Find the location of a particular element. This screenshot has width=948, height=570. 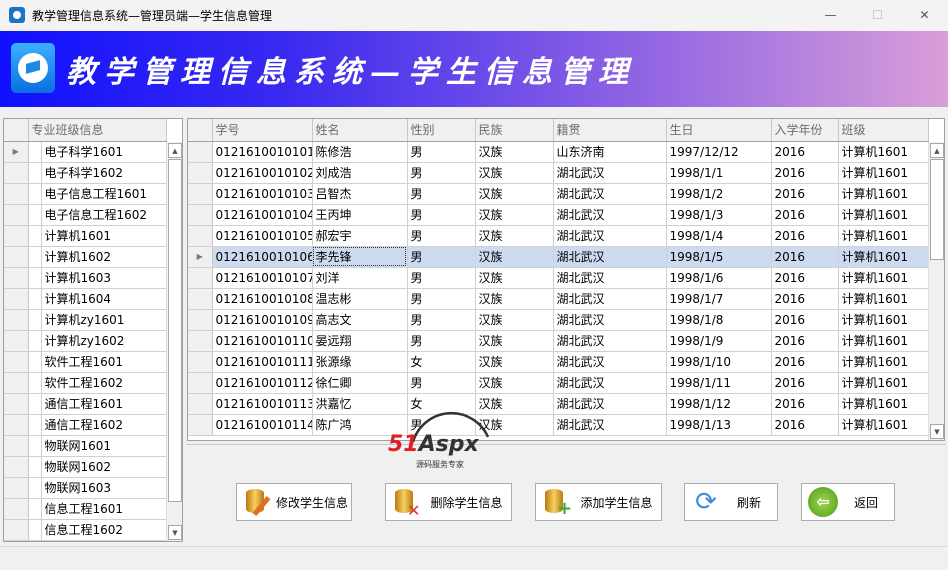

refresh-button: ⟳ 刷新 is located at coordinates (731, 502).